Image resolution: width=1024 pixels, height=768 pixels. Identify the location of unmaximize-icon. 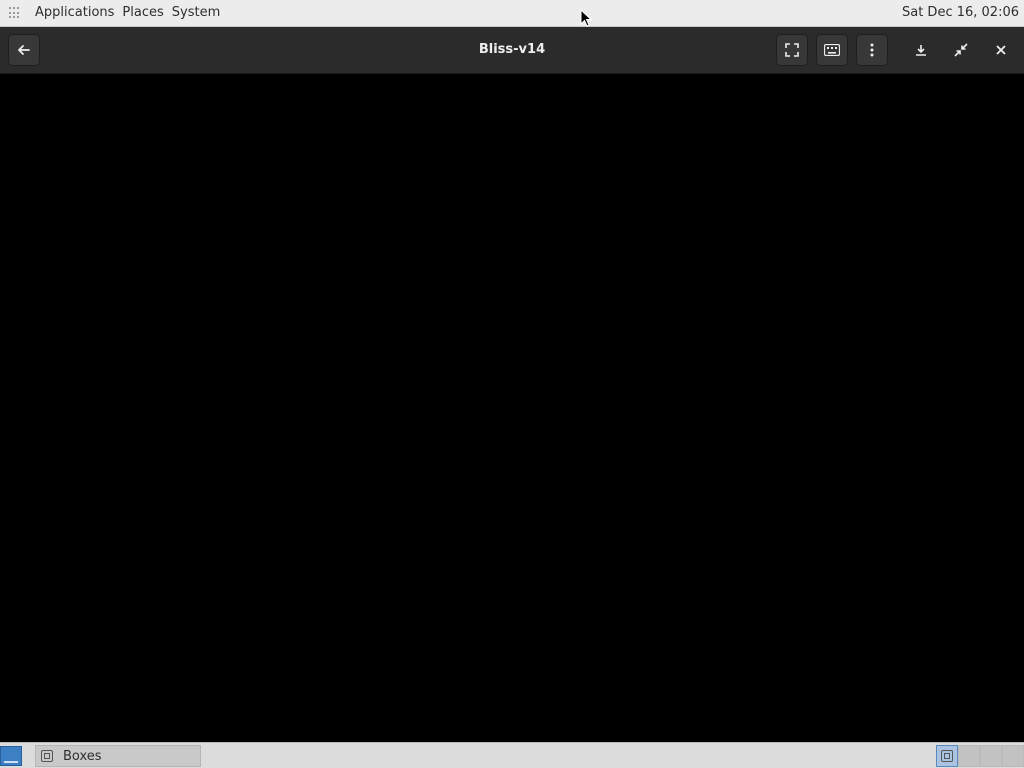
(961, 50).